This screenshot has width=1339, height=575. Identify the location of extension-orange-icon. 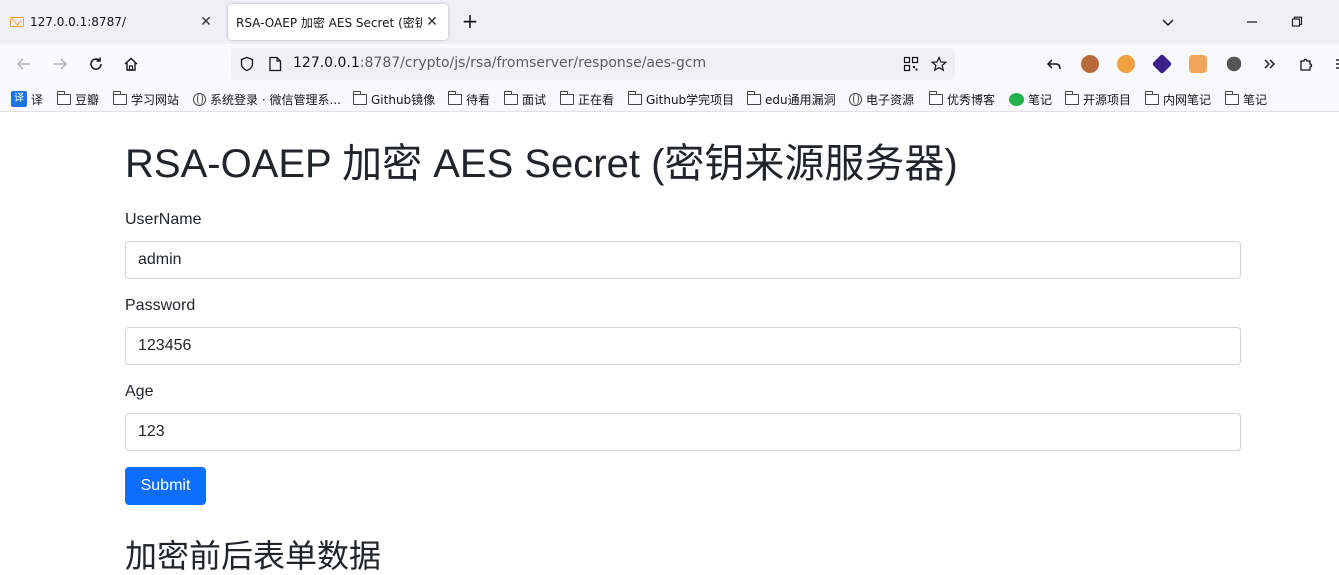
(1126, 64).